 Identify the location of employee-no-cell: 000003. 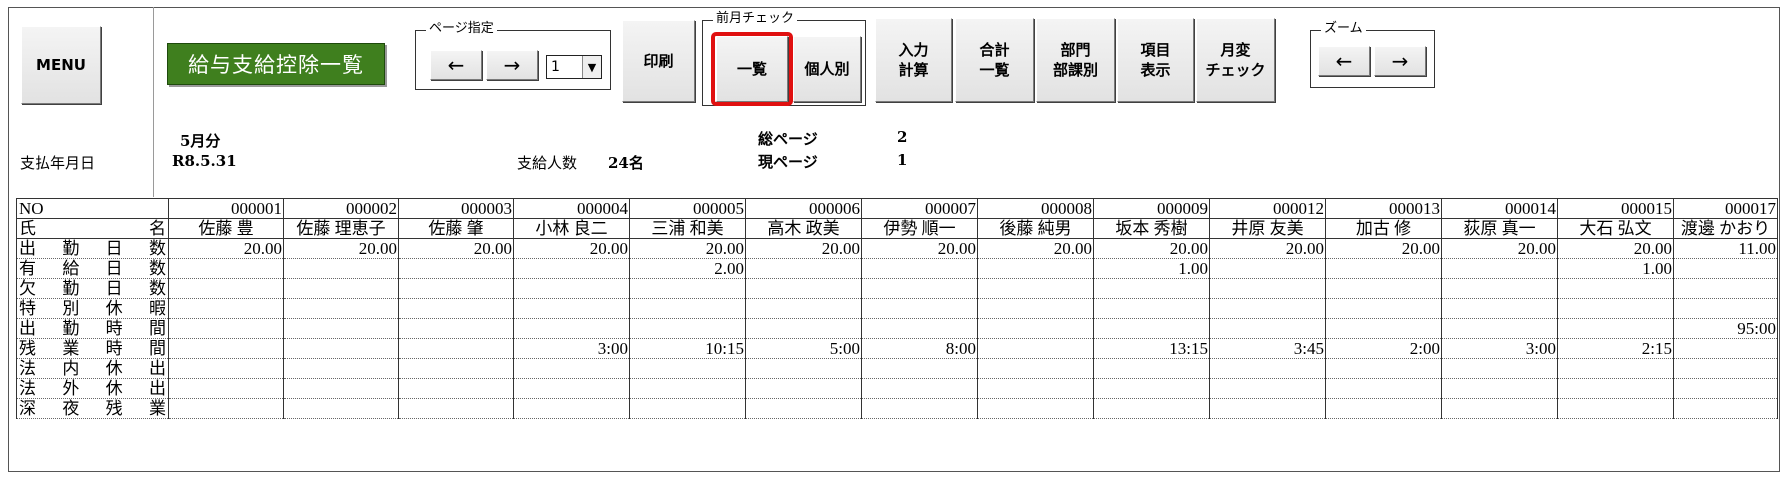
(456, 208).